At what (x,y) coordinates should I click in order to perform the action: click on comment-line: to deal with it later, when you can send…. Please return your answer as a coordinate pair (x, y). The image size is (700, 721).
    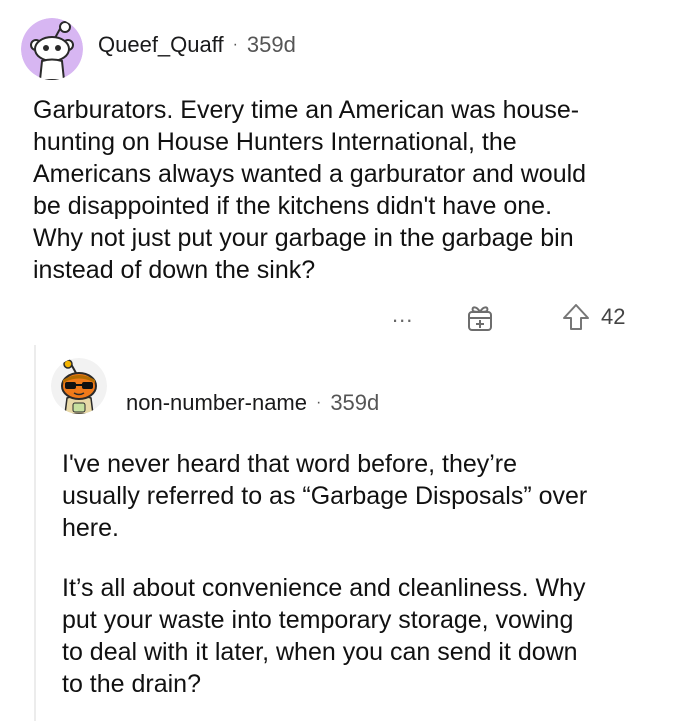
    Looking at the image, I should click on (320, 652).